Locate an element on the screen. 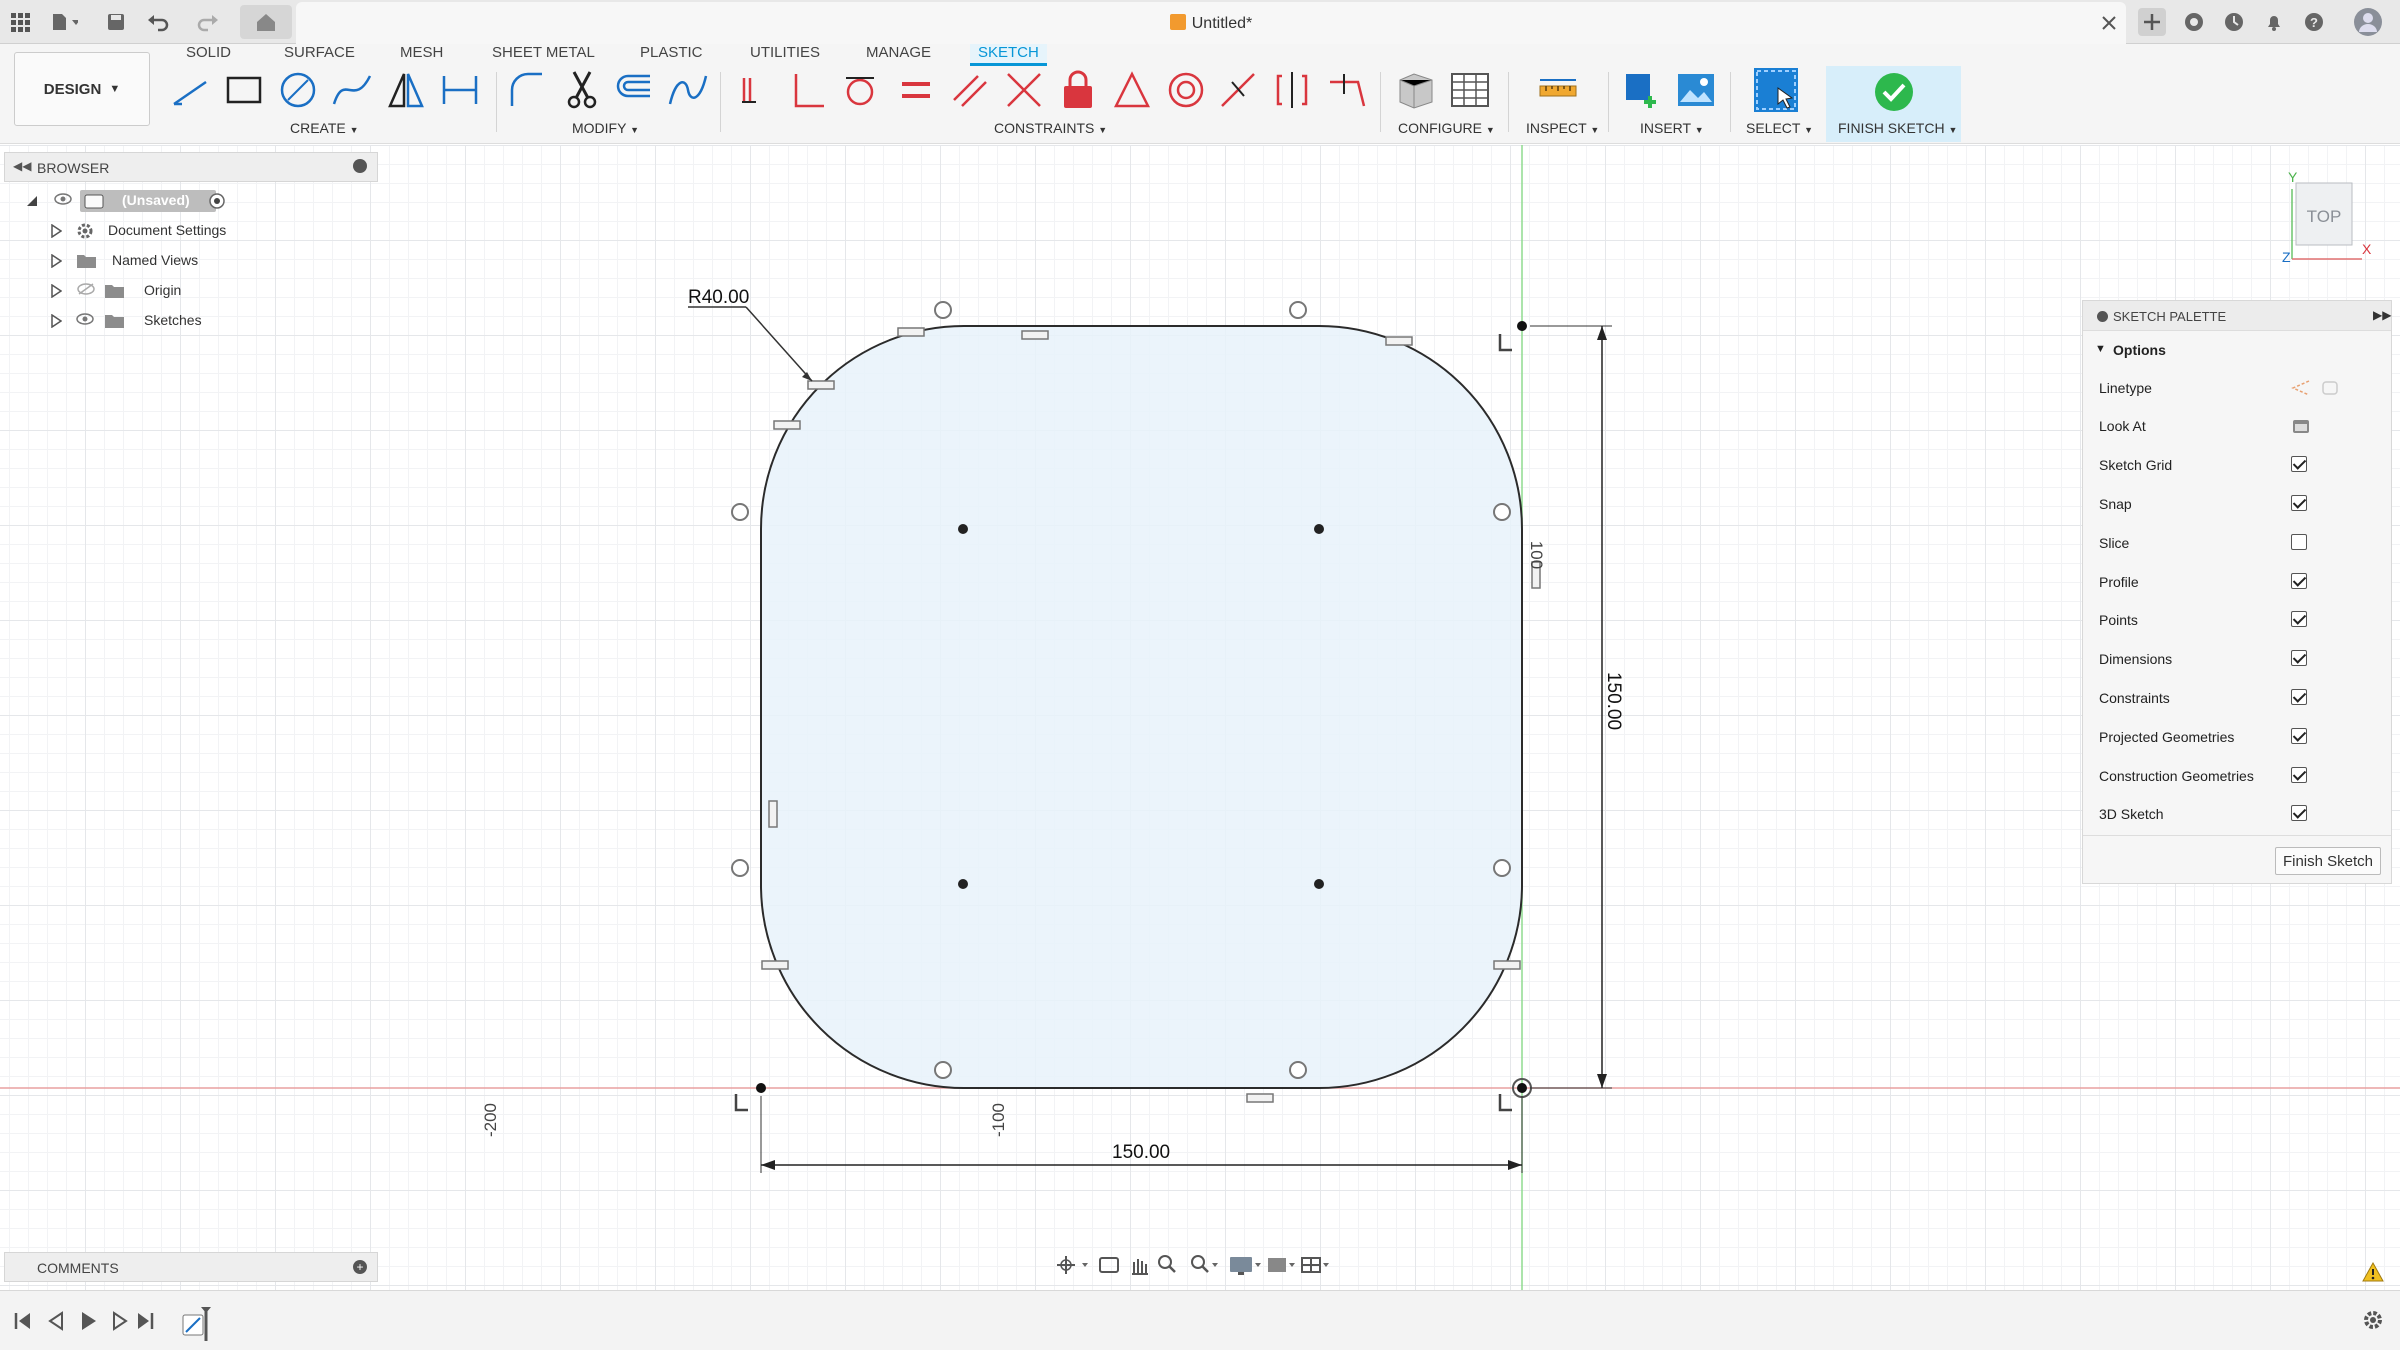 The image size is (2400, 1351). timeline-previous-icon is located at coordinates (55, 1321).